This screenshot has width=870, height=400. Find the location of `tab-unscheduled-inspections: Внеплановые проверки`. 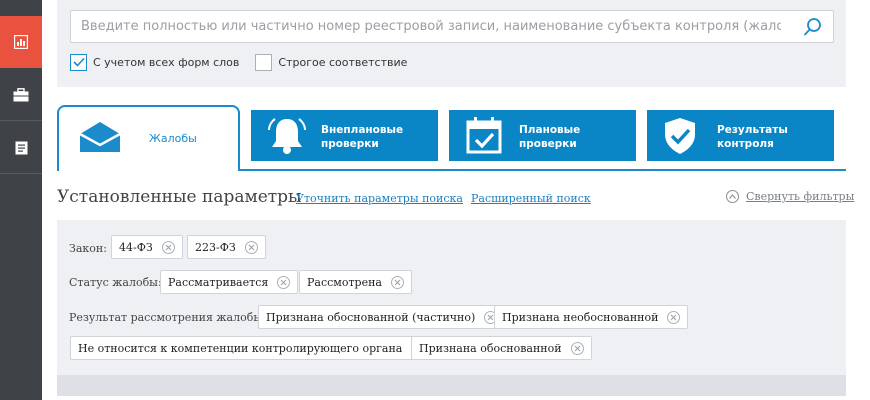

tab-unscheduled-inspections: Внеплановые проверки is located at coordinates (344, 135).